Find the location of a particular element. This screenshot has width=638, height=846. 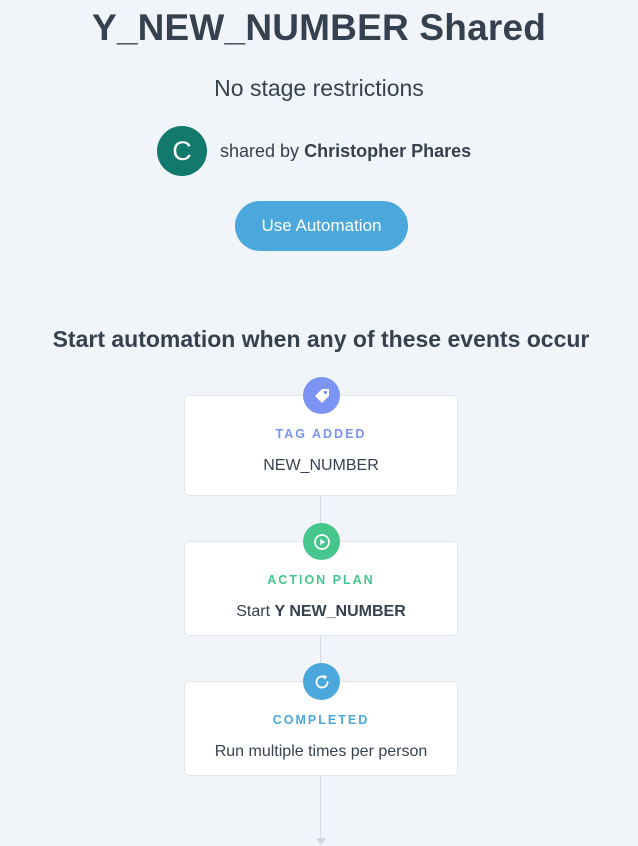

trigger-value-plan-name: Y NEW_NUMBER is located at coordinates (340, 611).